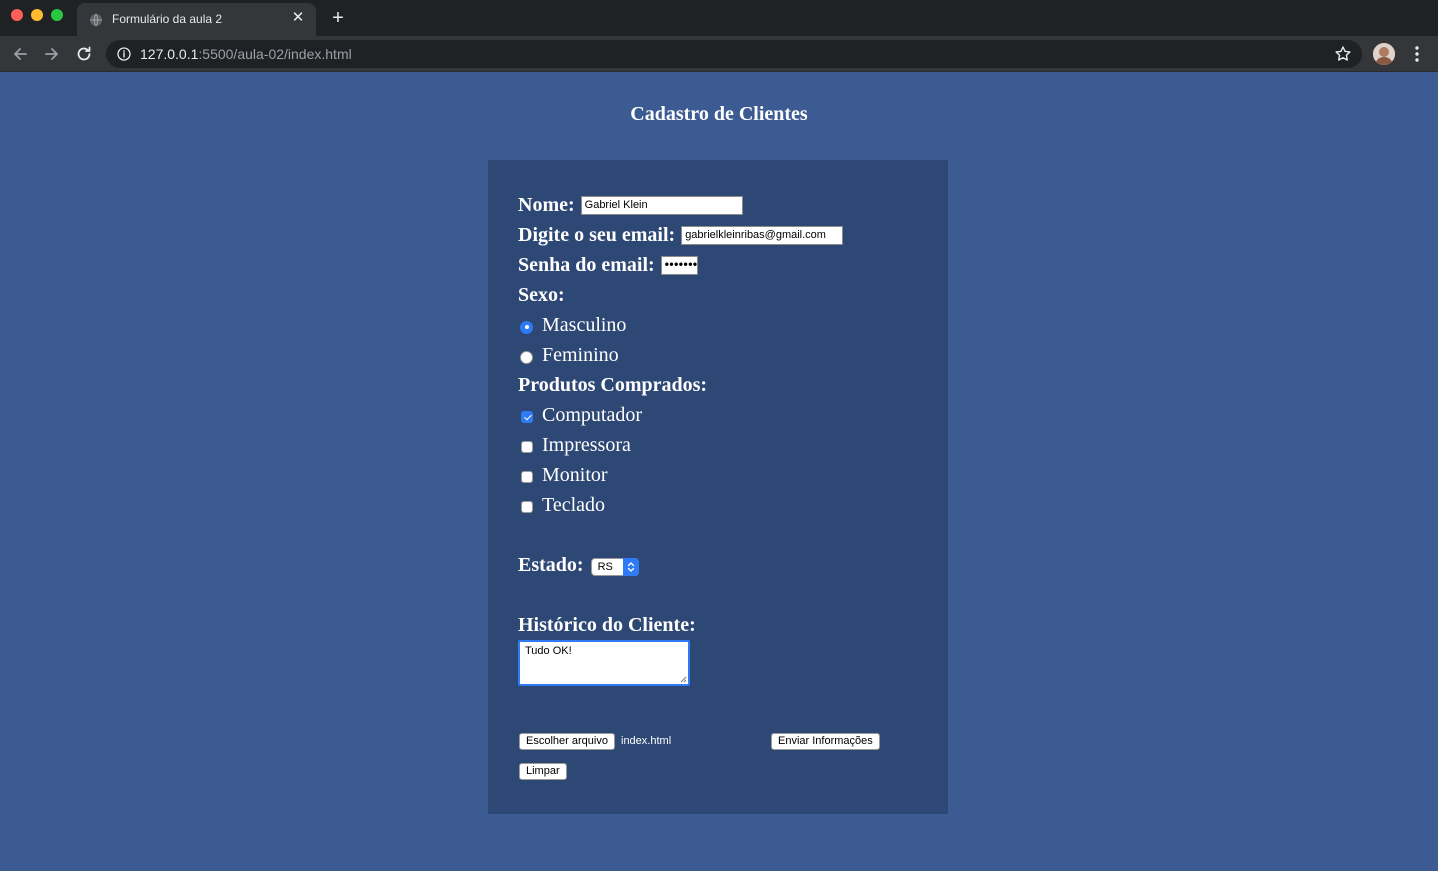 This screenshot has width=1438, height=871. Describe the element at coordinates (575, 474) in the screenshot. I see `checkbox-label-monitor: Monitor` at that location.